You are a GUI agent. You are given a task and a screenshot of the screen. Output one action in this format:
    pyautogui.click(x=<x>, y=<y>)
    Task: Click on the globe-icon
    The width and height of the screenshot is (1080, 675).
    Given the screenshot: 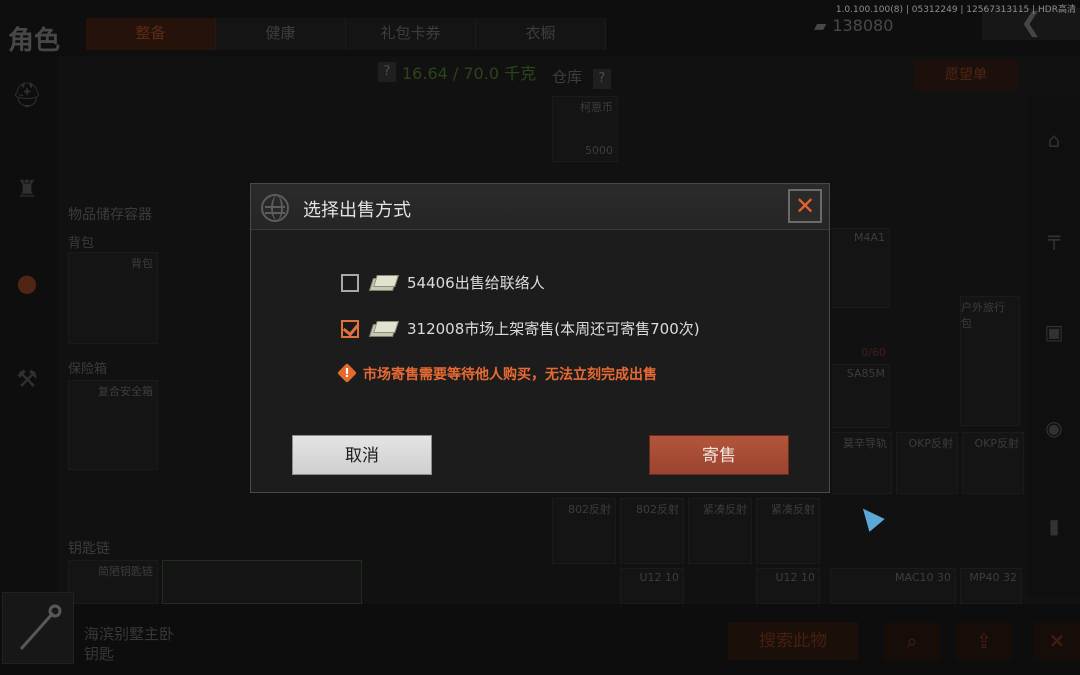 What is the action you would take?
    pyautogui.click(x=275, y=208)
    